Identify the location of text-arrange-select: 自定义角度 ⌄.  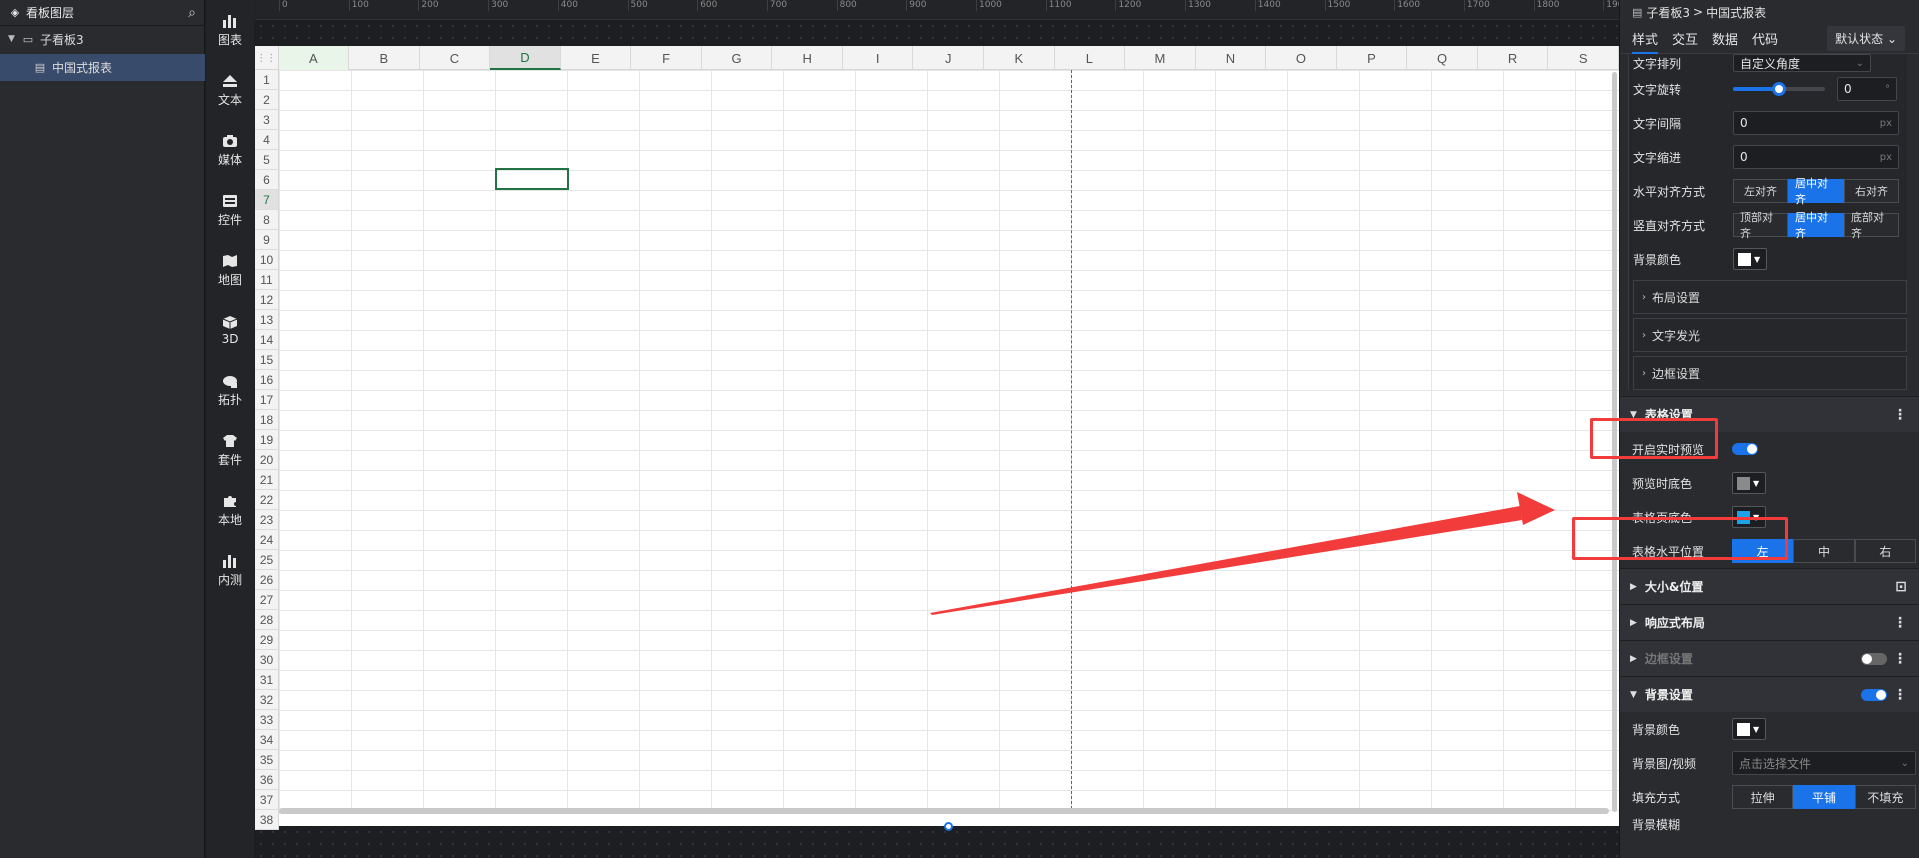
(1802, 63).